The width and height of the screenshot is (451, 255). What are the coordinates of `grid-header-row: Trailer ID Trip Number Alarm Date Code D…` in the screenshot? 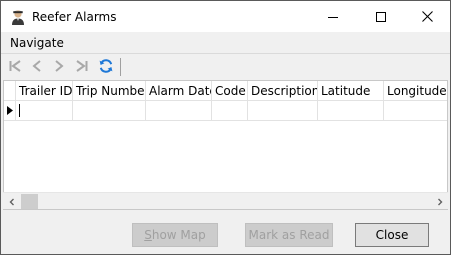 It's located at (225, 91).